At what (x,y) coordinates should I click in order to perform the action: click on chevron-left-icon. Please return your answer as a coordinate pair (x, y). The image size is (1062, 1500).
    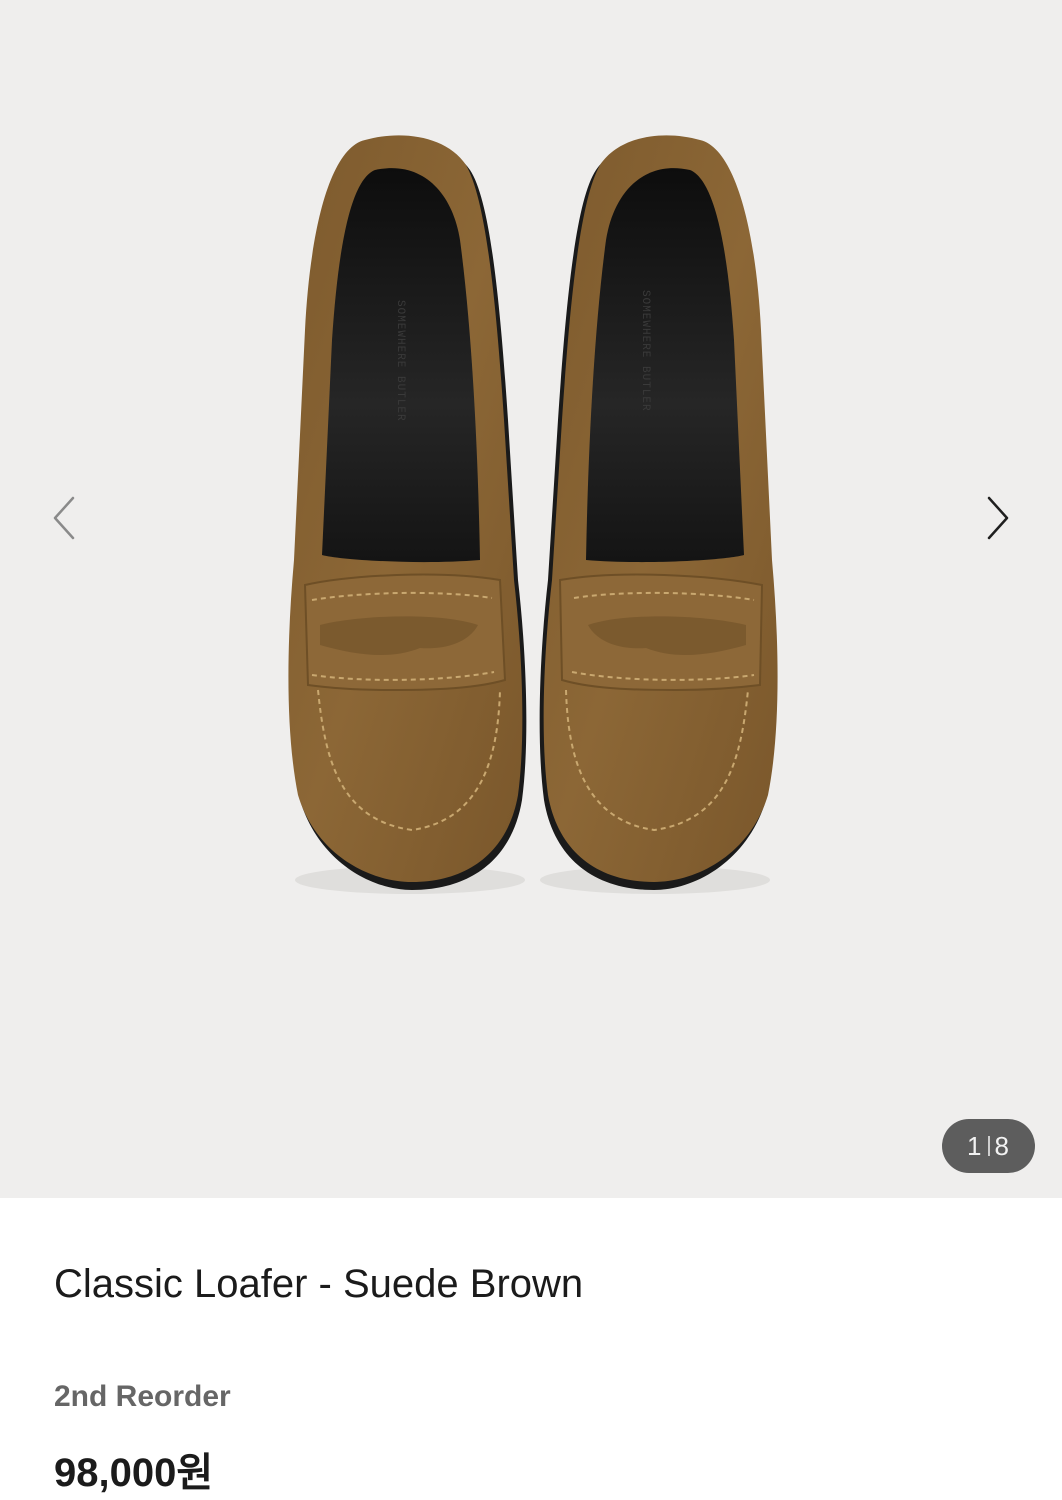
    Looking at the image, I should click on (64, 518).